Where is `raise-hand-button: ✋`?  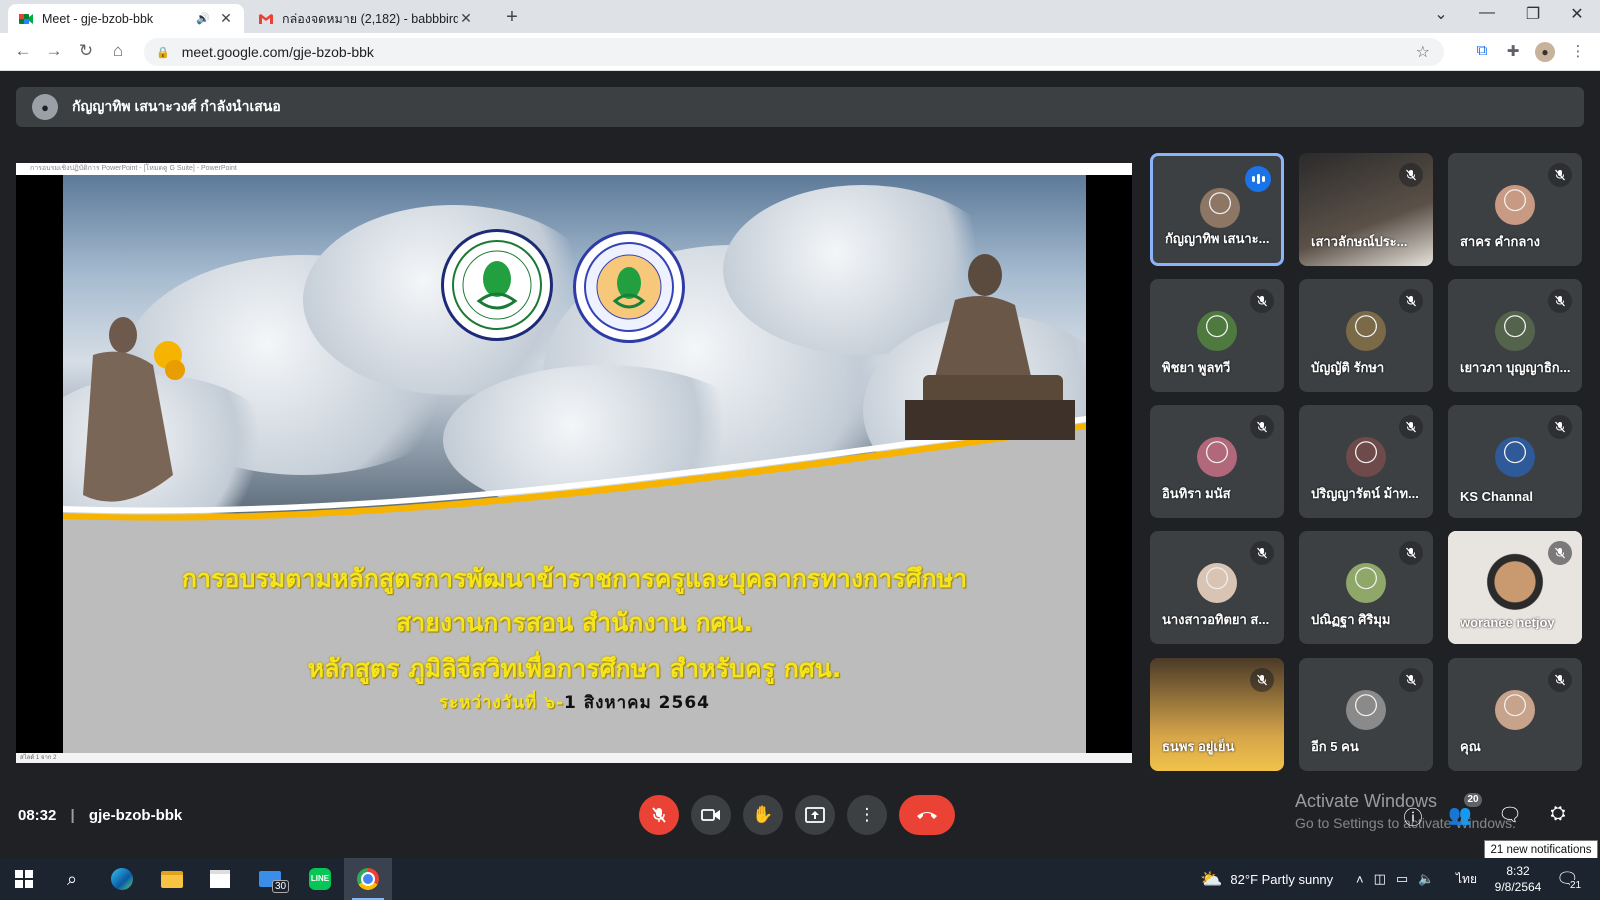
raise-hand-button: ✋ is located at coordinates (763, 815).